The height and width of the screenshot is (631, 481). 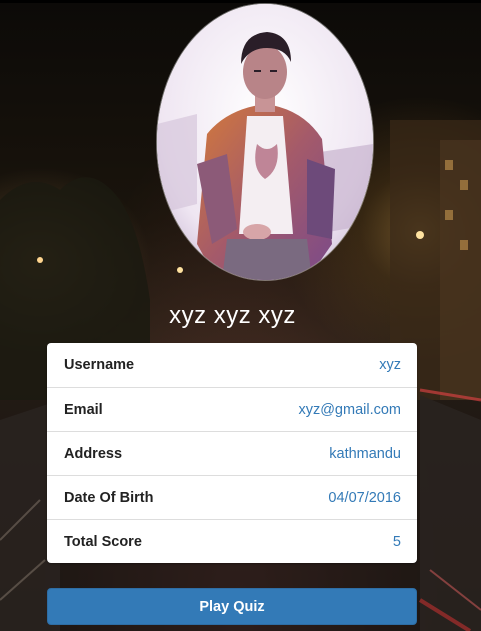 I want to click on detail-value: xyz@gmail.com, so click(x=349, y=409).